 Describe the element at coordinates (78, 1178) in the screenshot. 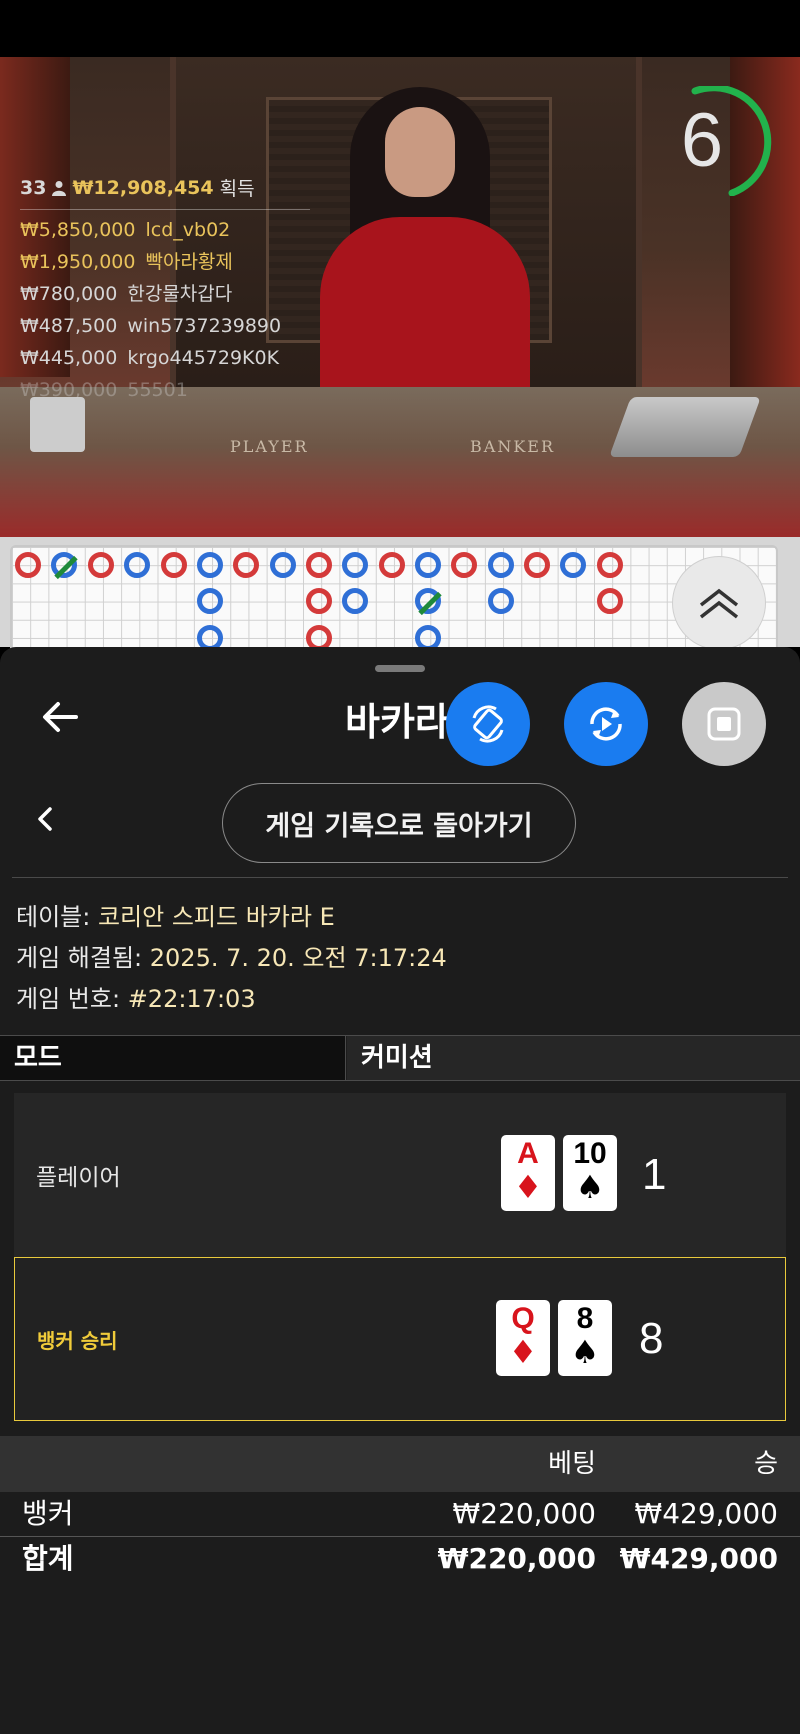

I see `player-label: 플레이어` at that location.